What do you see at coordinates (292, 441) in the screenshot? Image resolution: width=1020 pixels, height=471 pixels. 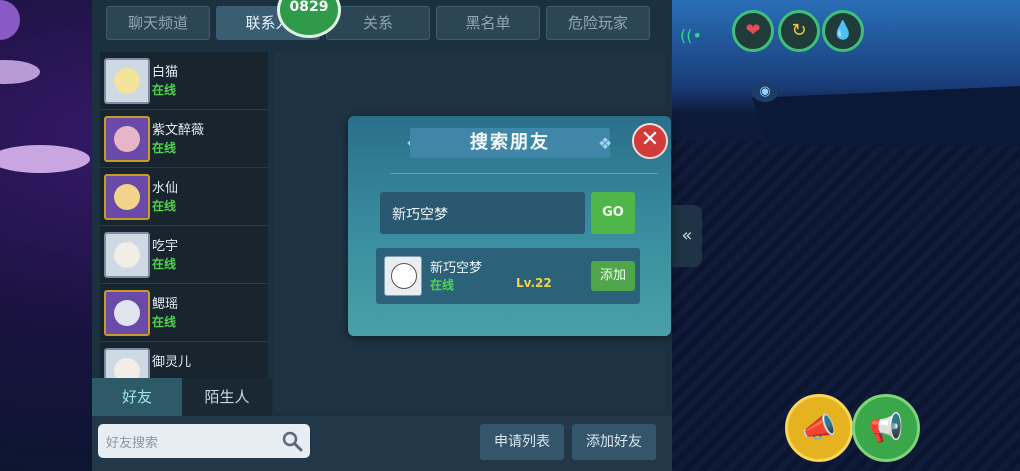 I see `search-icon` at bounding box center [292, 441].